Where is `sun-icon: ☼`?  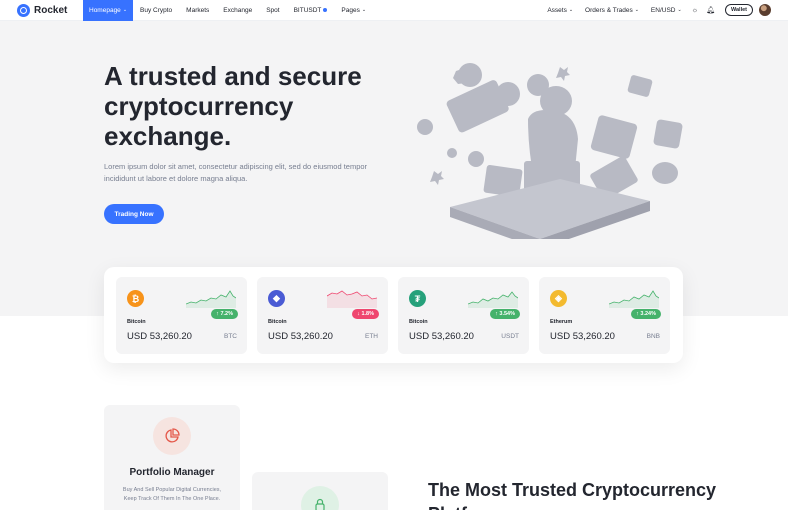 sun-icon: ☼ is located at coordinates (695, 10).